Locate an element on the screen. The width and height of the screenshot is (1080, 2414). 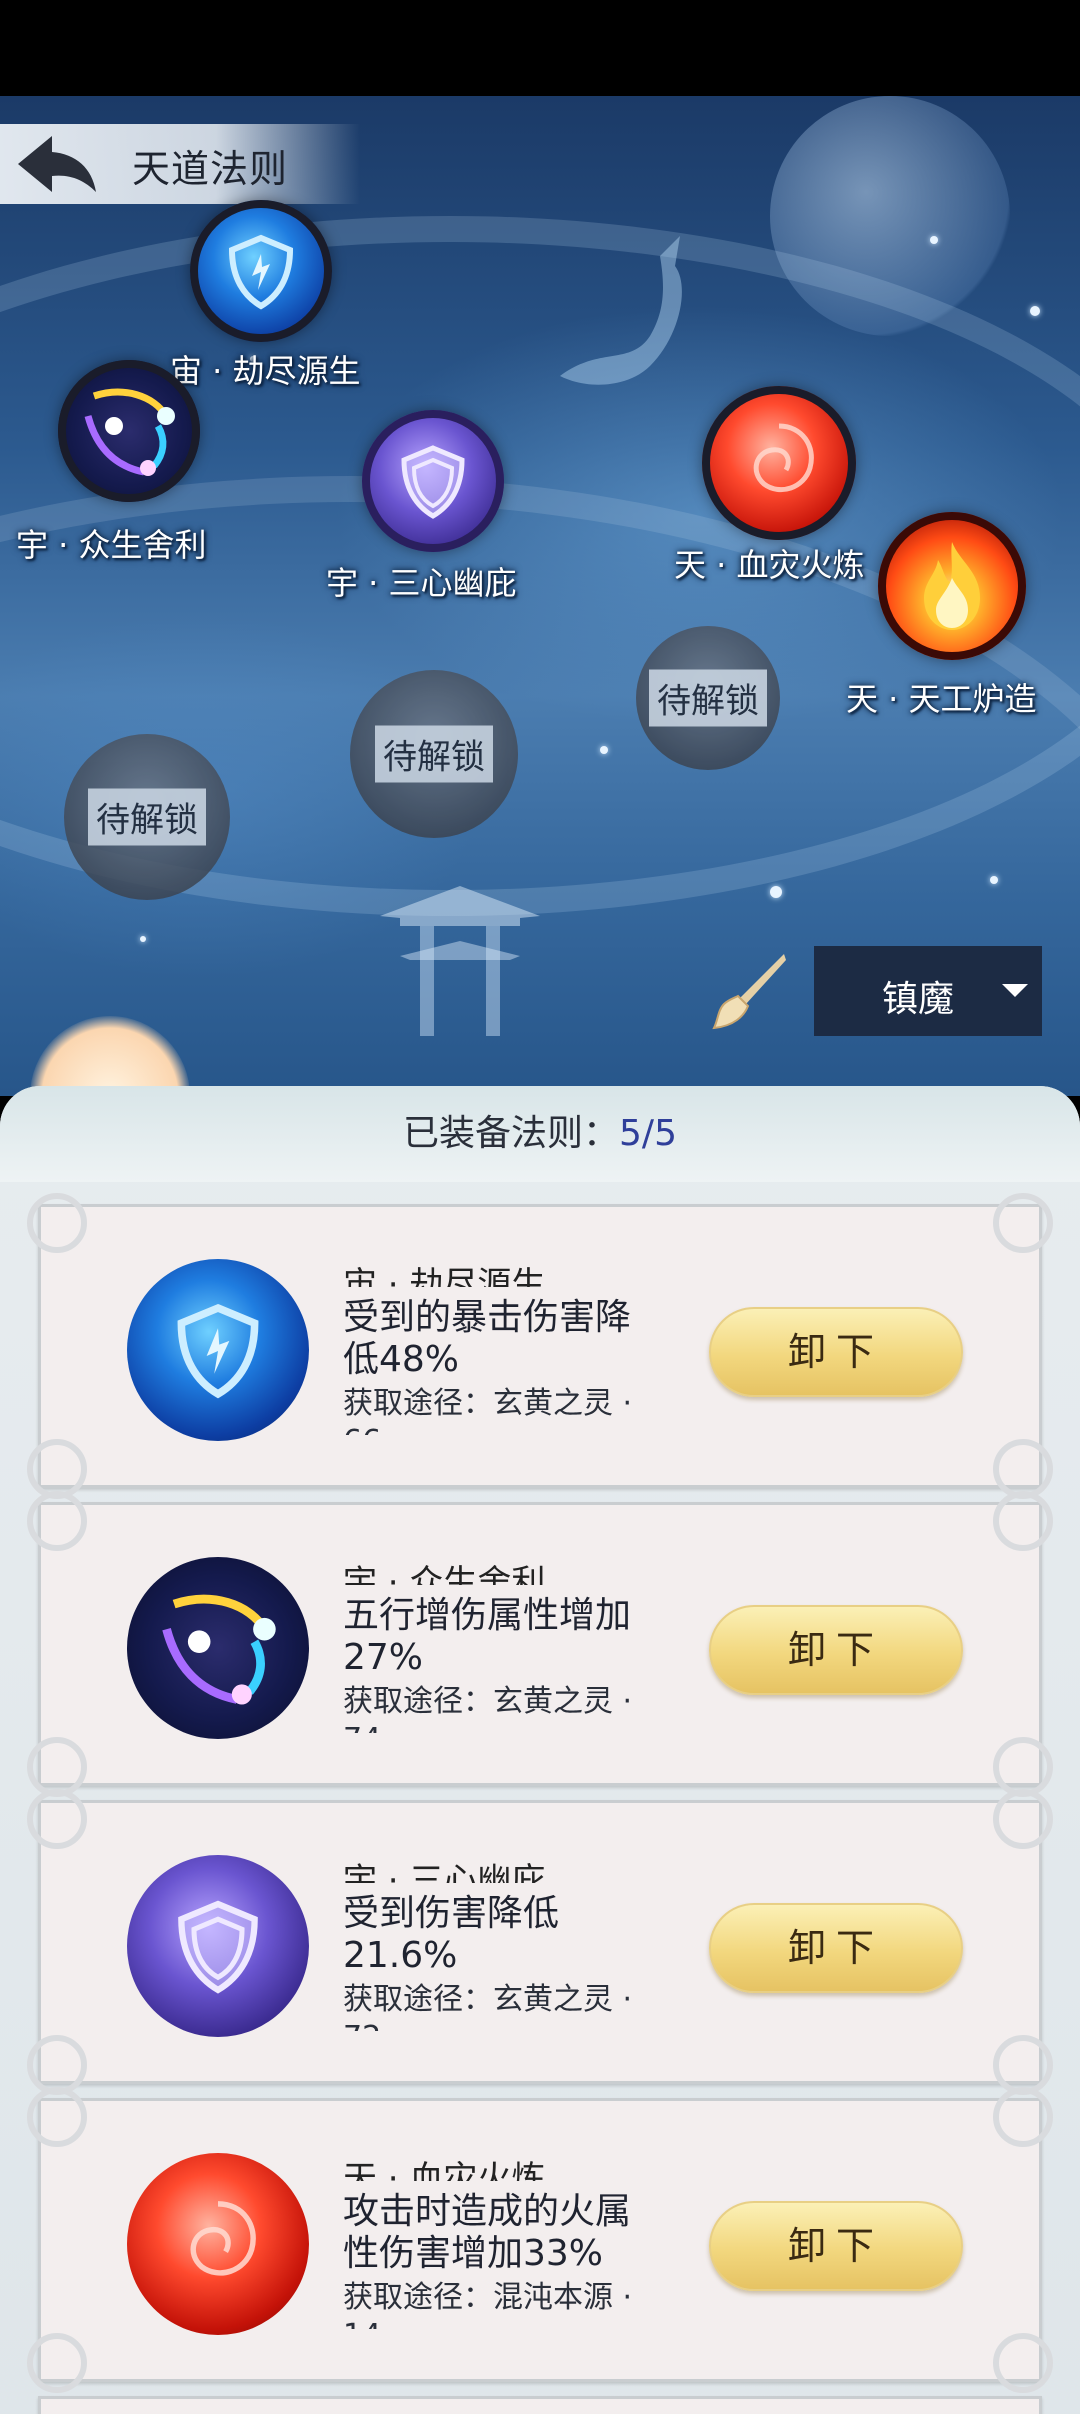
skill-node-jiejin-yuansheng is located at coordinates (261, 271).